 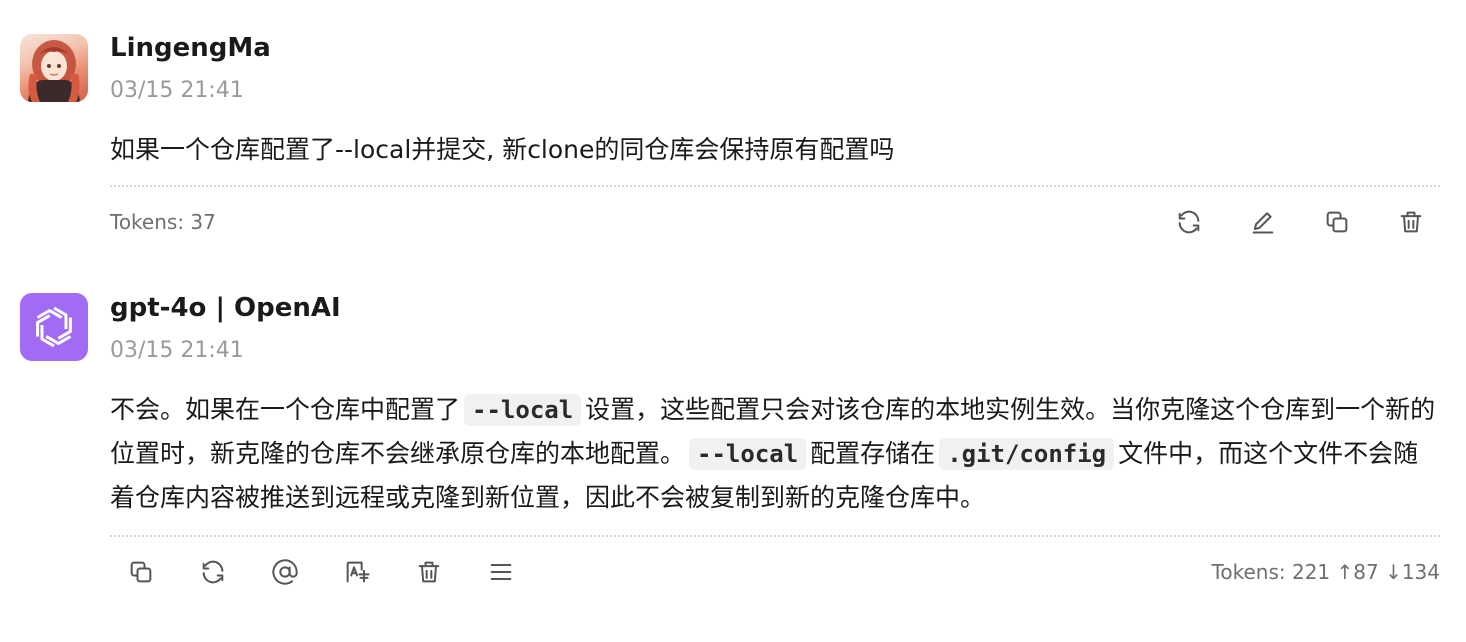 I want to click on user-message-actions, so click(x=1300, y=222).